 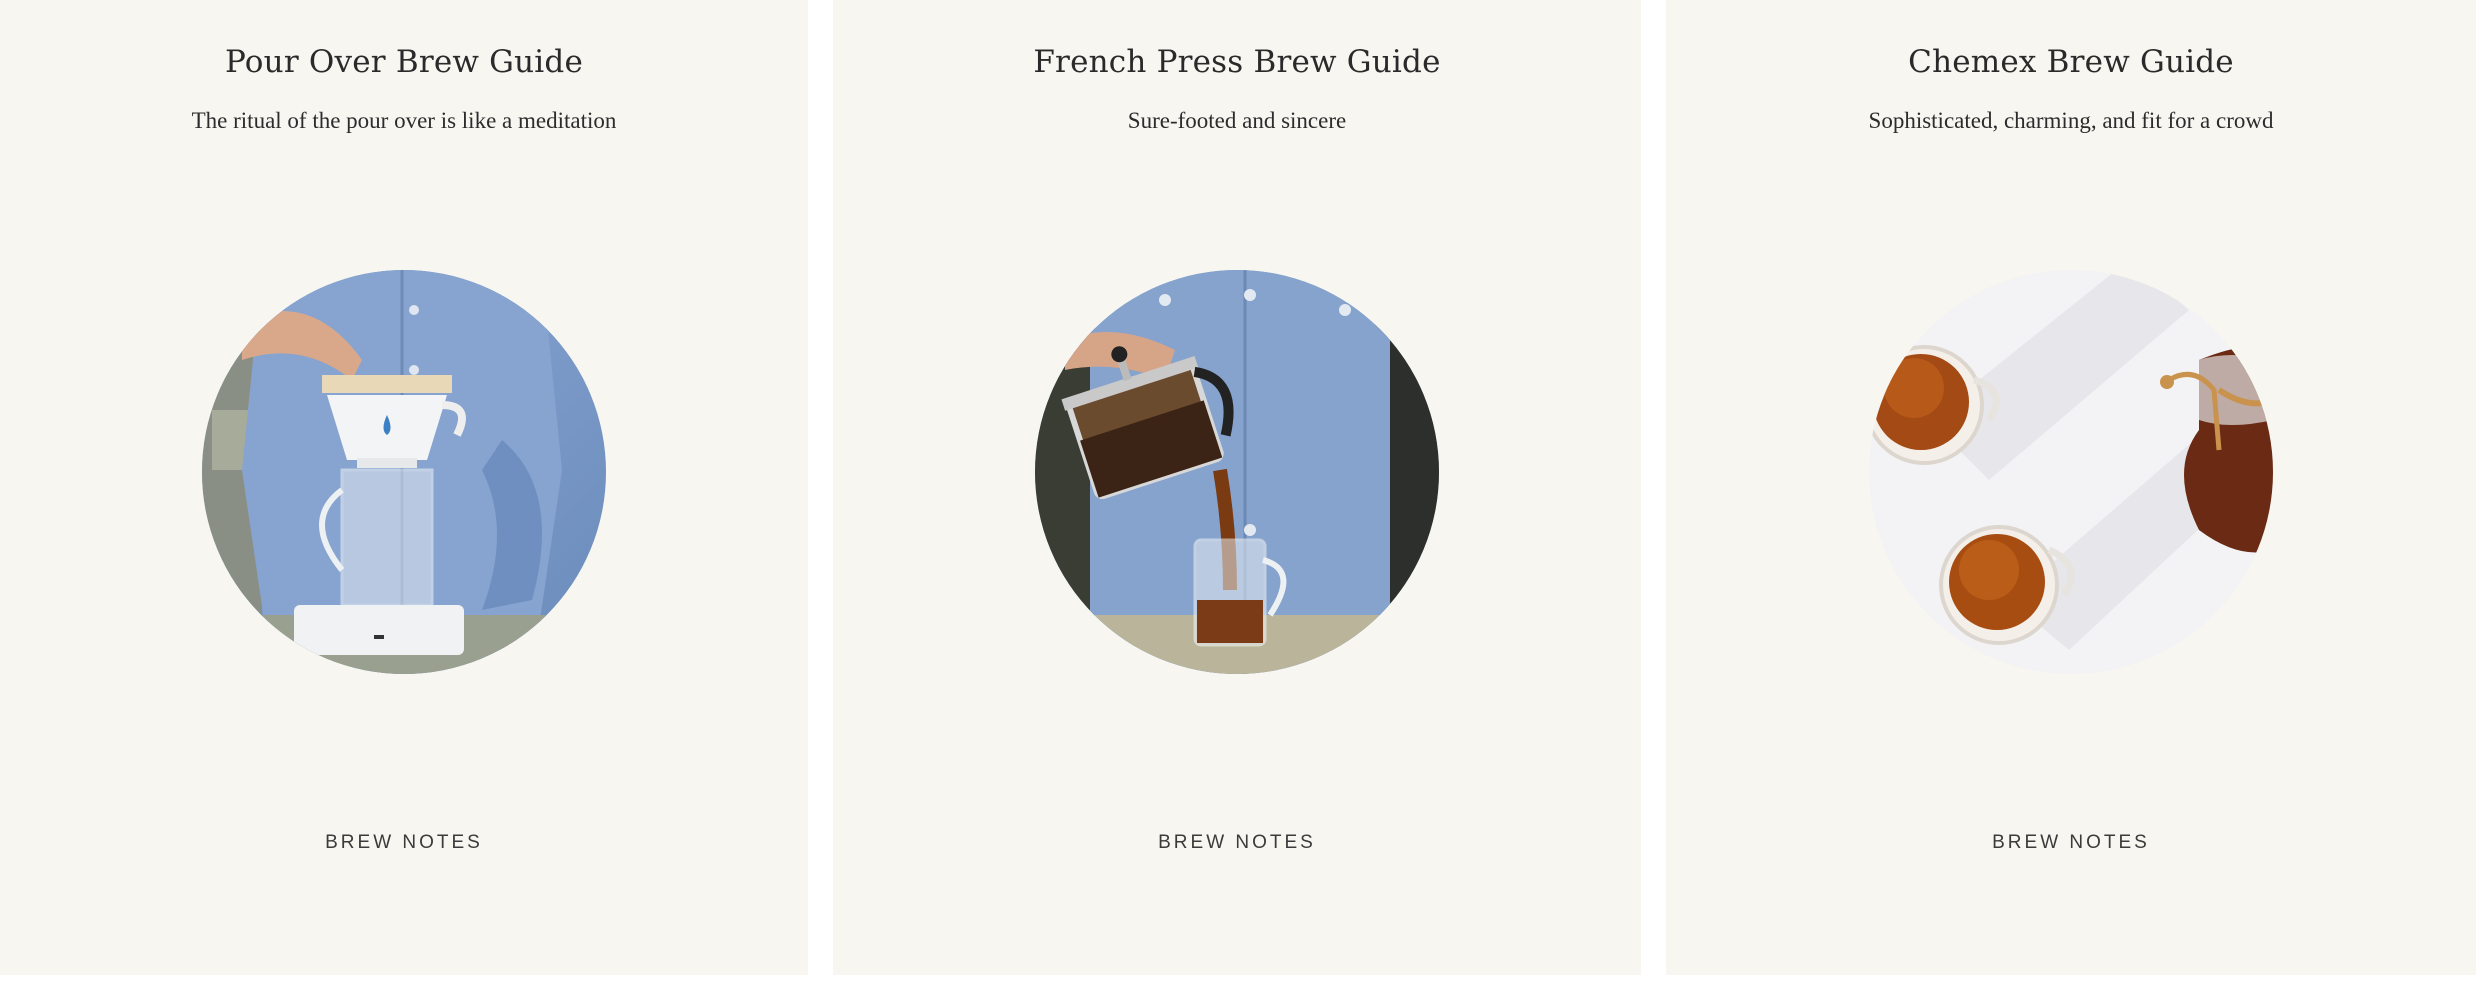 I want to click on chemex-photo, so click(x=2071, y=472).